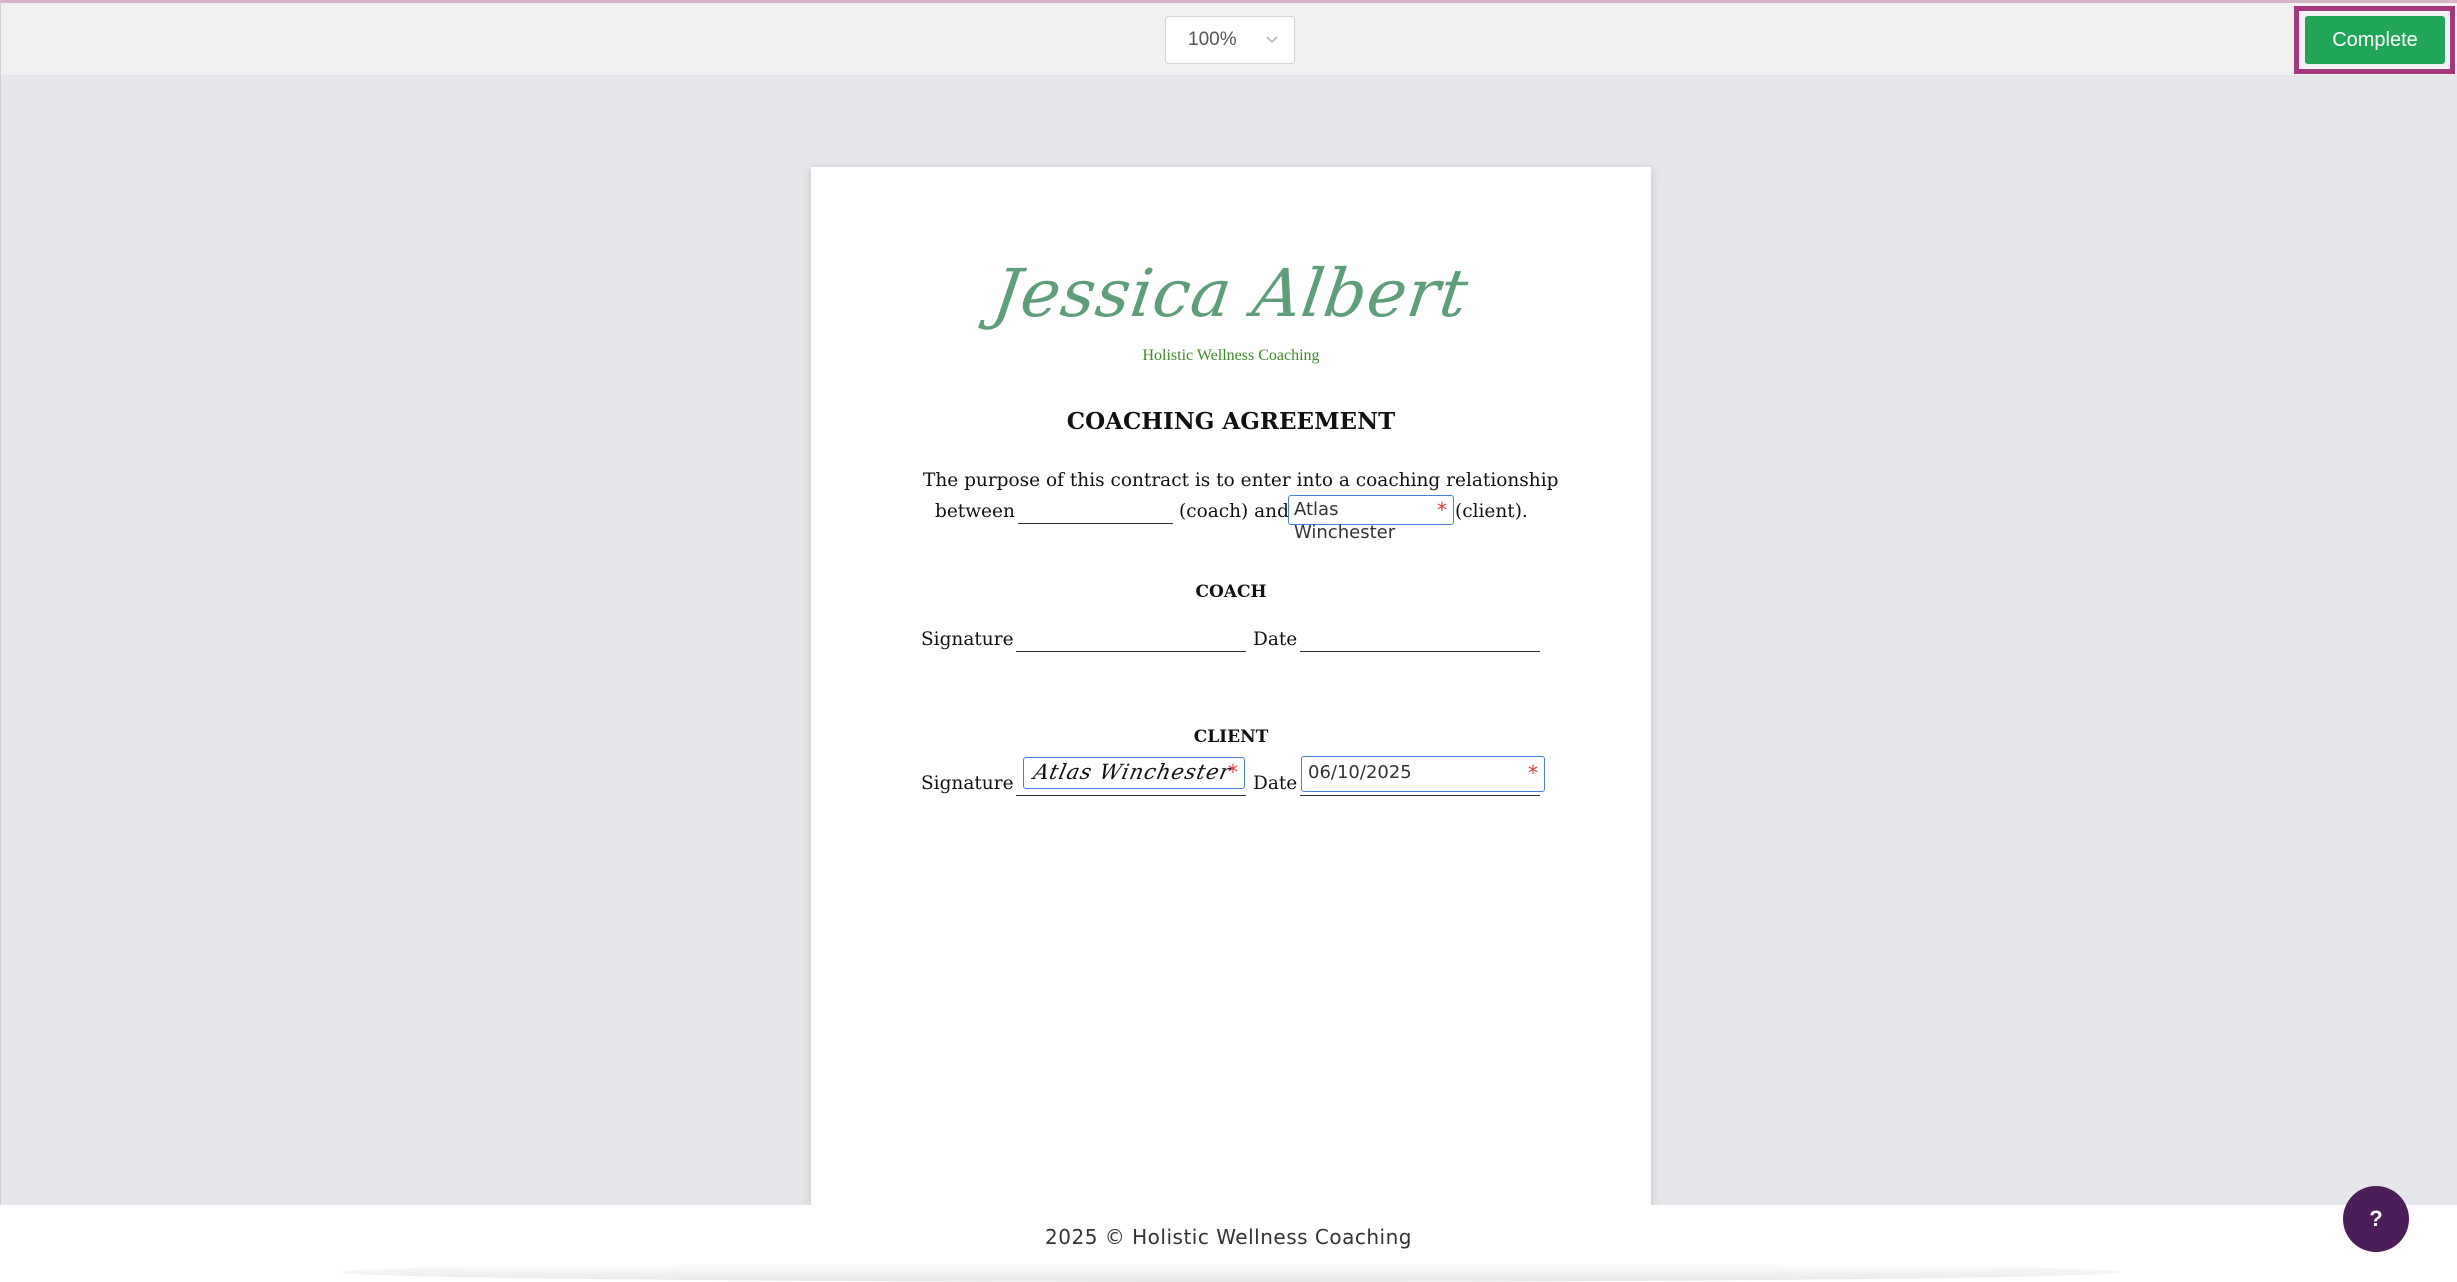 The height and width of the screenshot is (1282, 2457). I want to click on coach-signature-label: Signature, so click(967, 639).